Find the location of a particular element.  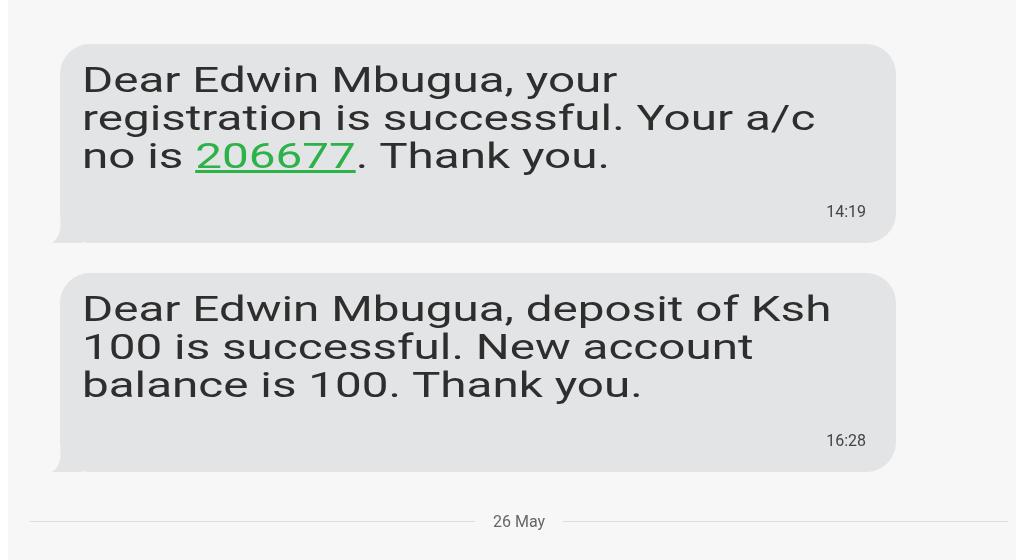

message-time: 14:19 is located at coordinates (846, 211).